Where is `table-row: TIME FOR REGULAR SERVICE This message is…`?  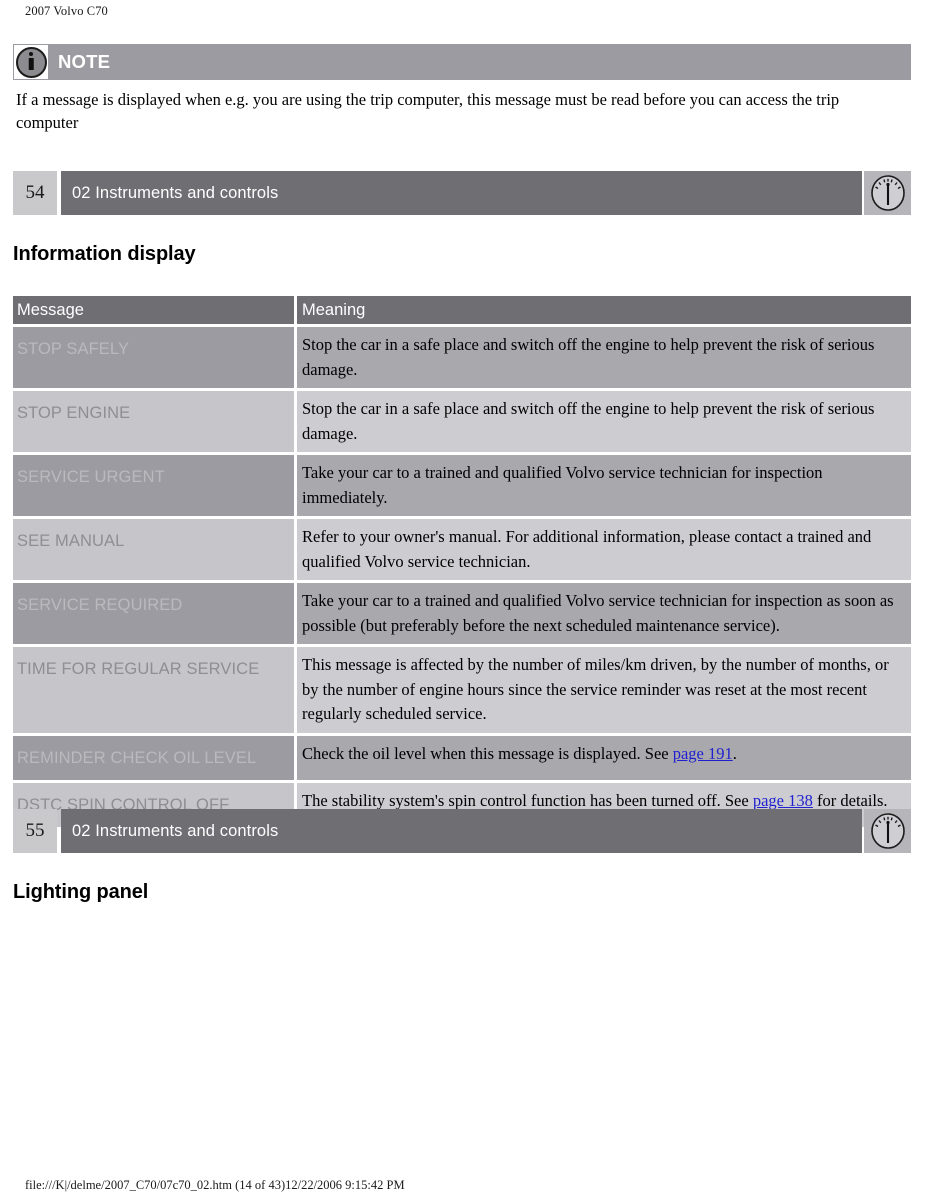 table-row: TIME FOR REGULAR SERVICE This message is… is located at coordinates (462, 690).